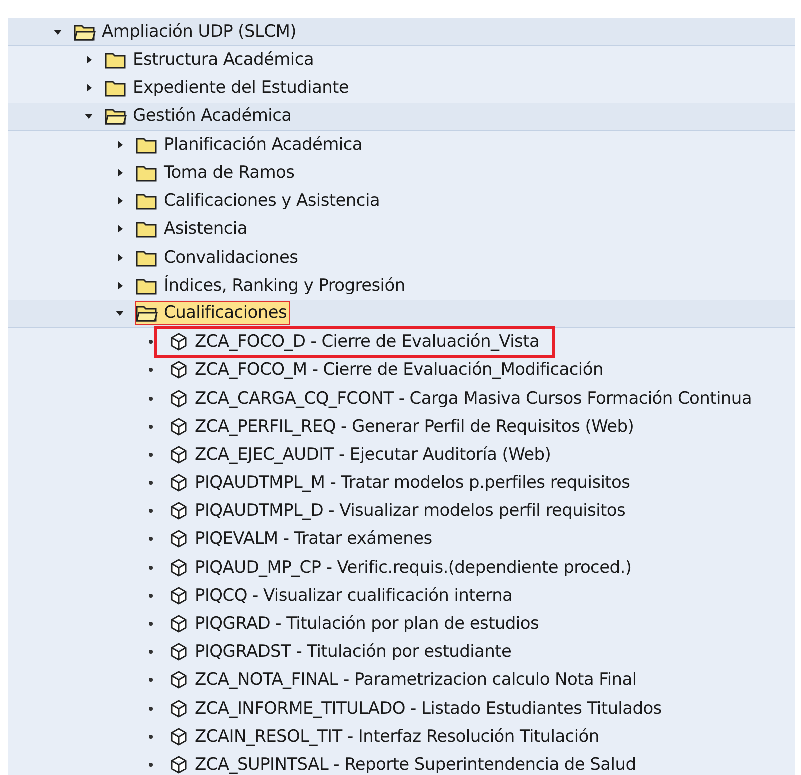 This screenshot has height=775, width=801. I want to click on tree-node: Cualificaciones, so click(212, 313).